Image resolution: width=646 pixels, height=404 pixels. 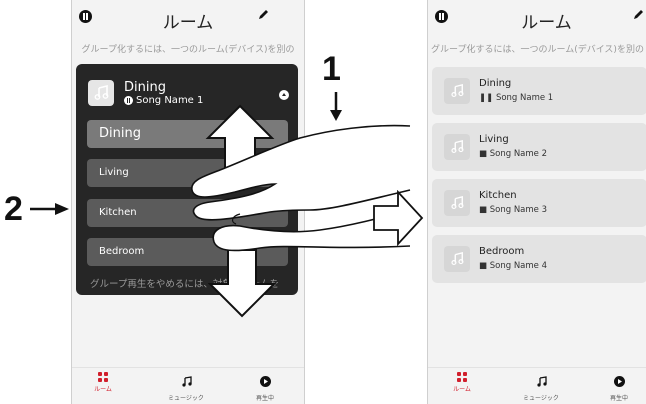 What do you see at coordinates (539, 91) in the screenshot?
I see `room-card-dining: Dining ❚❚ Song Name 1` at bounding box center [539, 91].